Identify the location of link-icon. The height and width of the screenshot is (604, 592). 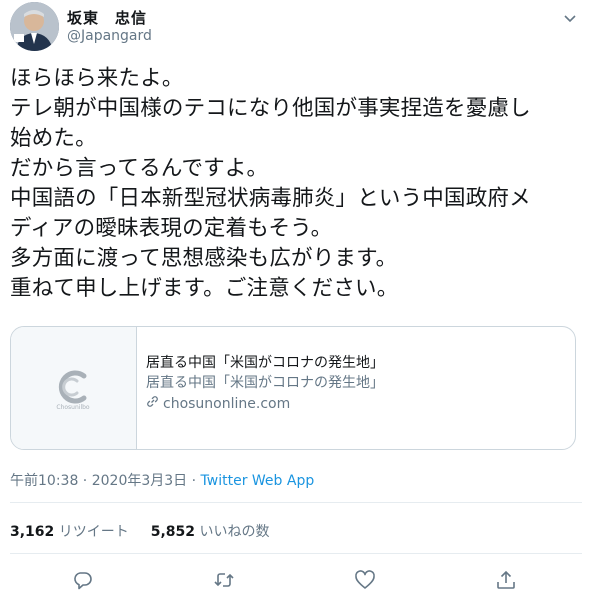
(152, 404).